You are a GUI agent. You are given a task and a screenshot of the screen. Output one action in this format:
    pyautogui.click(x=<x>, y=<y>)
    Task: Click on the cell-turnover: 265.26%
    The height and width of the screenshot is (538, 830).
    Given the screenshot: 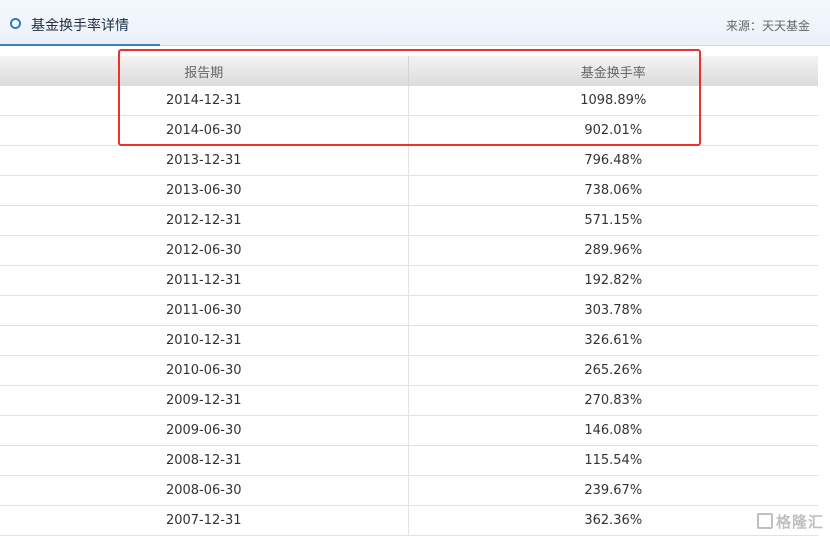 What is the action you would take?
    pyautogui.click(x=613, y=370)
    